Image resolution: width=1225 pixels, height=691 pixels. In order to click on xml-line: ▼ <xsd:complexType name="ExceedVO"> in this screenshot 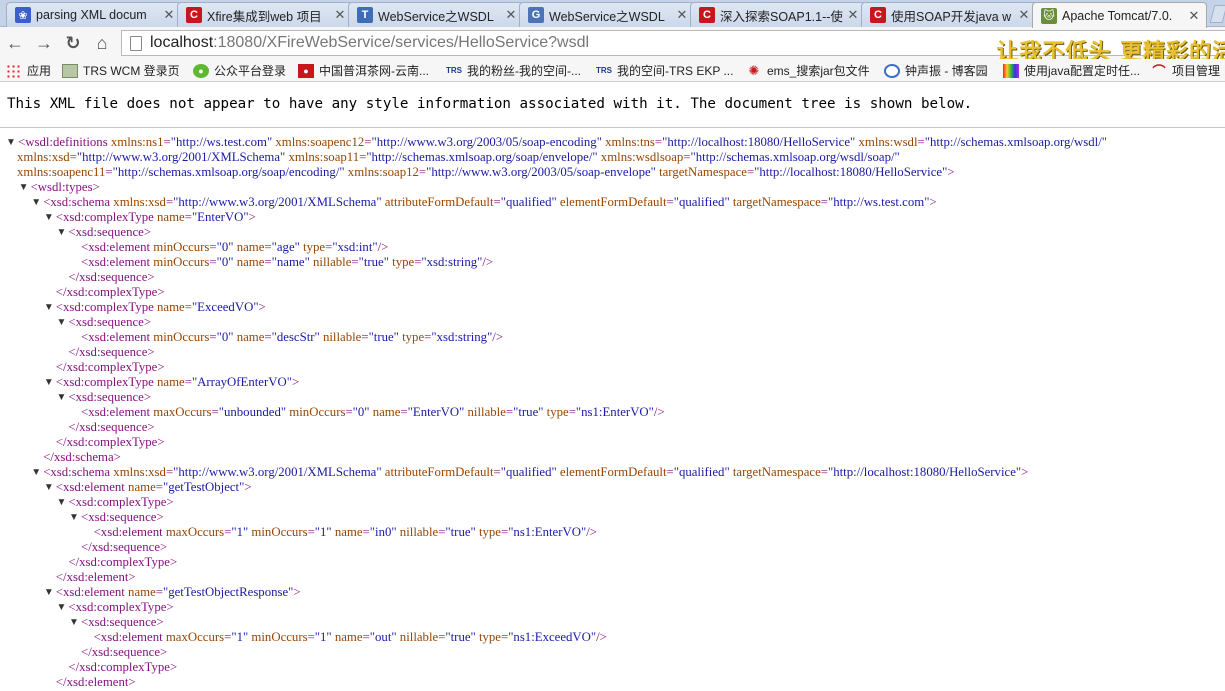, I will do `click(612, 307)`.